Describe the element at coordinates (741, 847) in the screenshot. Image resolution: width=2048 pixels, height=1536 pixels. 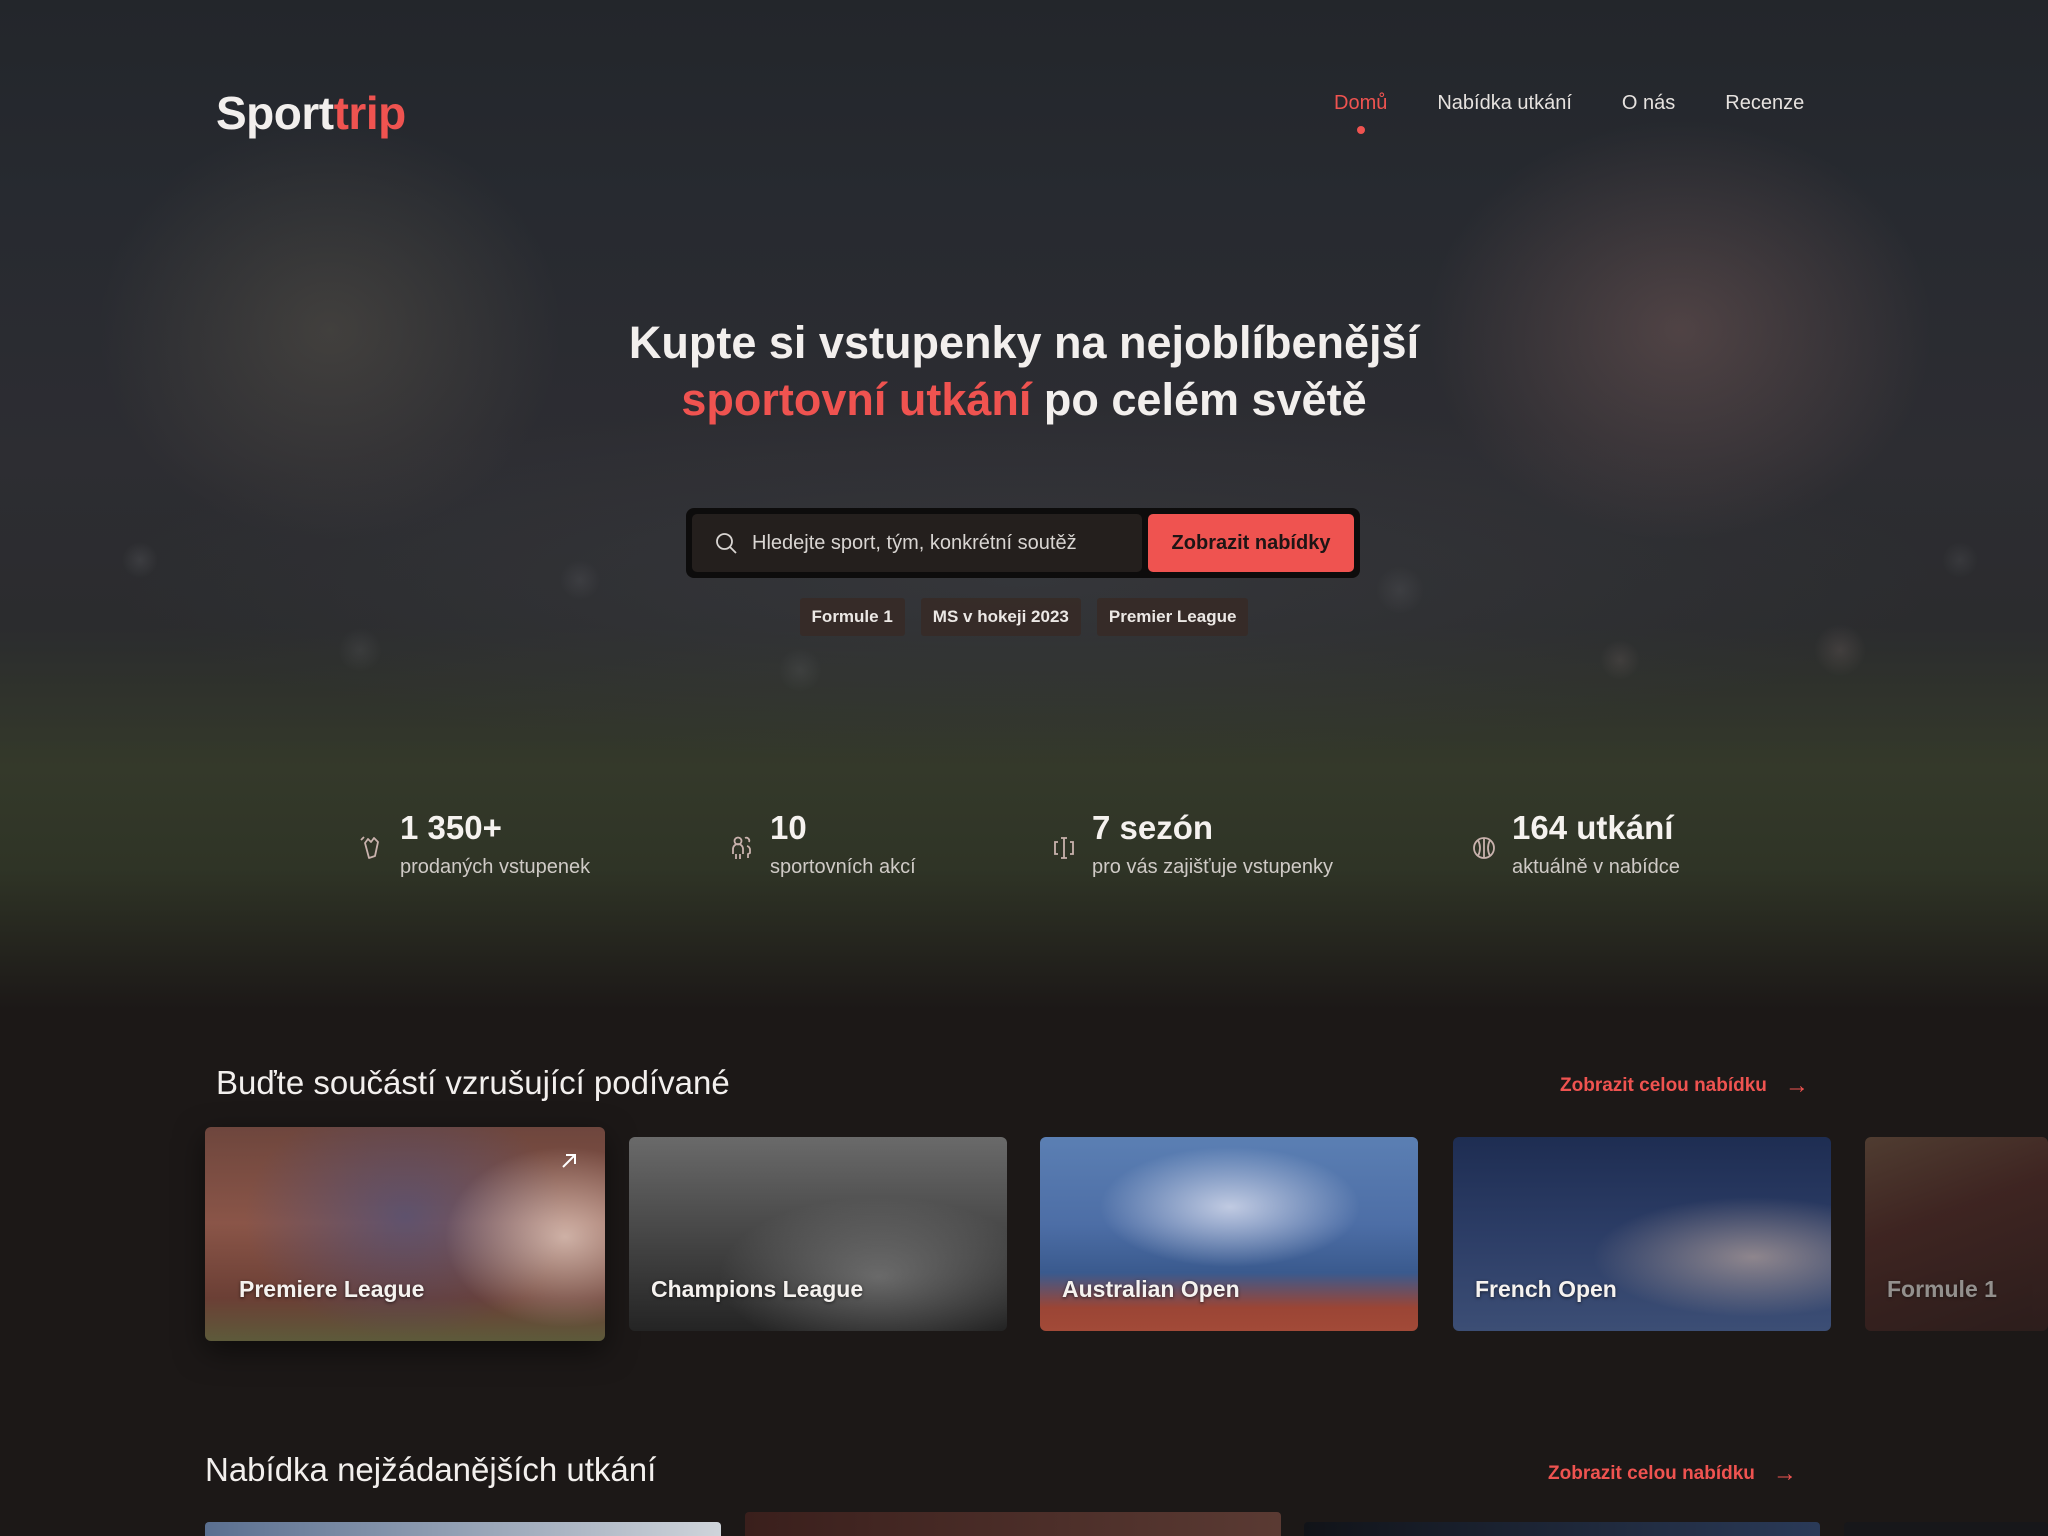
I see `people-icon` at that location.